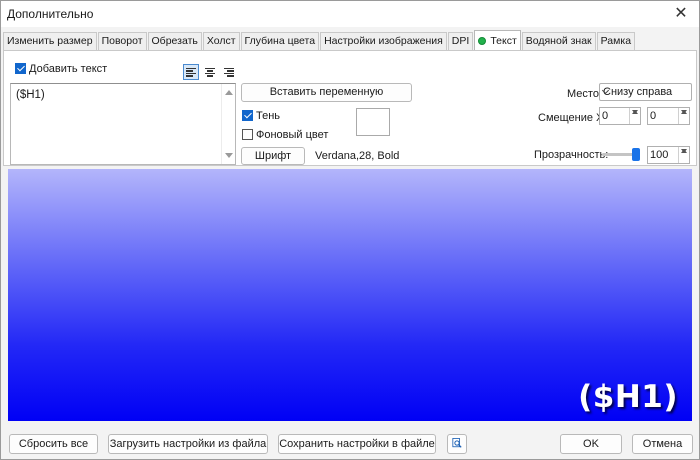  What do you see at coordinates (247, 134) in the screenshot?
I see `checkbox-unchecked-icon` at bounding box center [247, 134].